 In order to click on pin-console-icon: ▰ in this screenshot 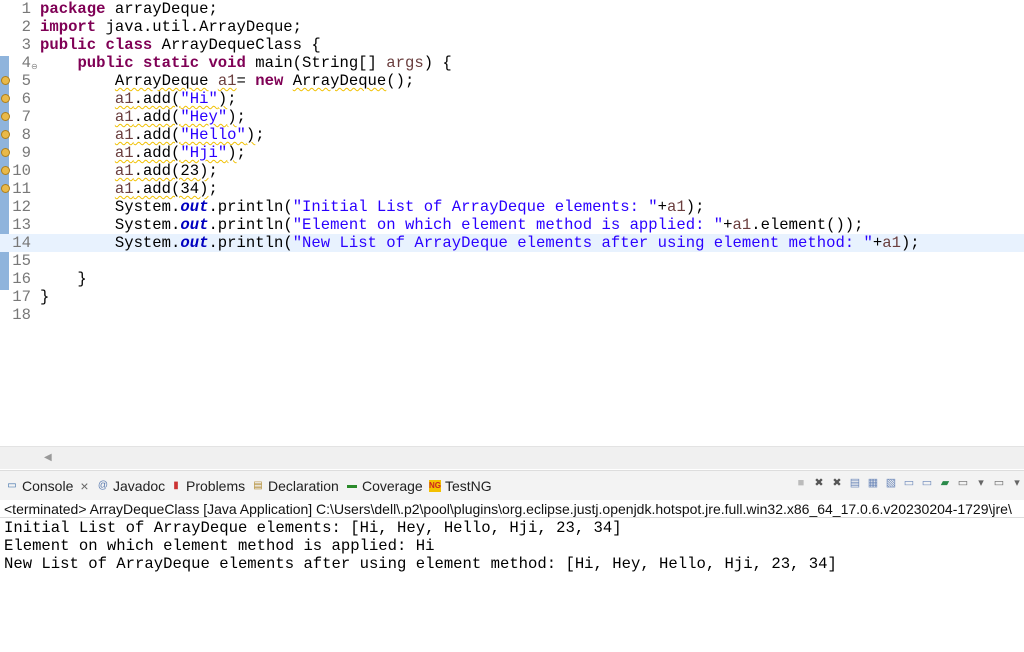, I will do `click(945, 483)`.